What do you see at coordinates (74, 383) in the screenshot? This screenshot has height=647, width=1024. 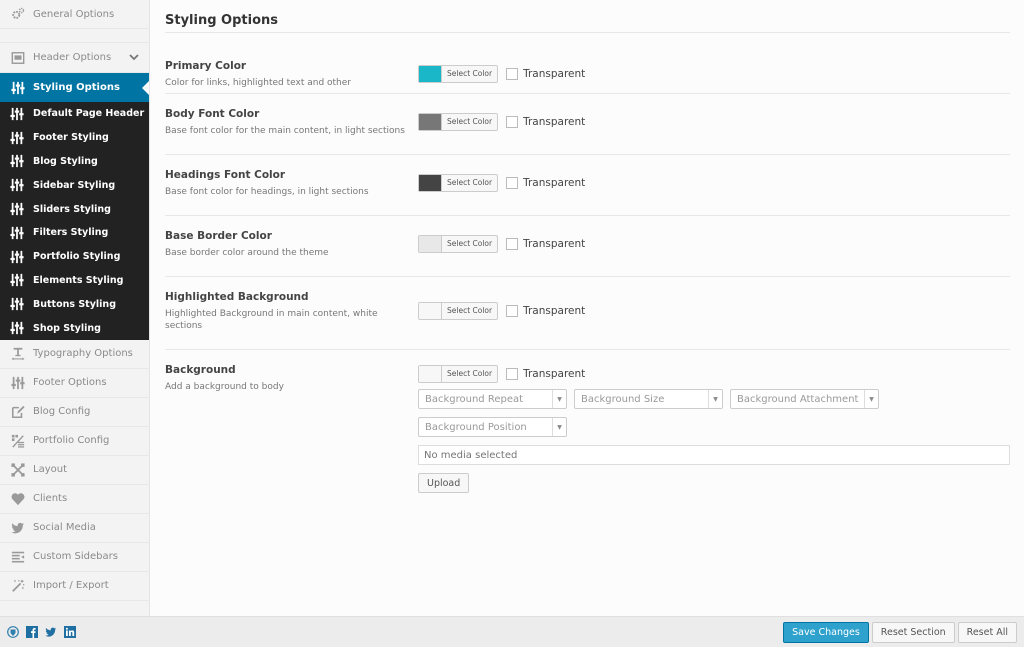 I see `sidebar-item-footer-options: Footer Options` at bounding box center [74, 383].